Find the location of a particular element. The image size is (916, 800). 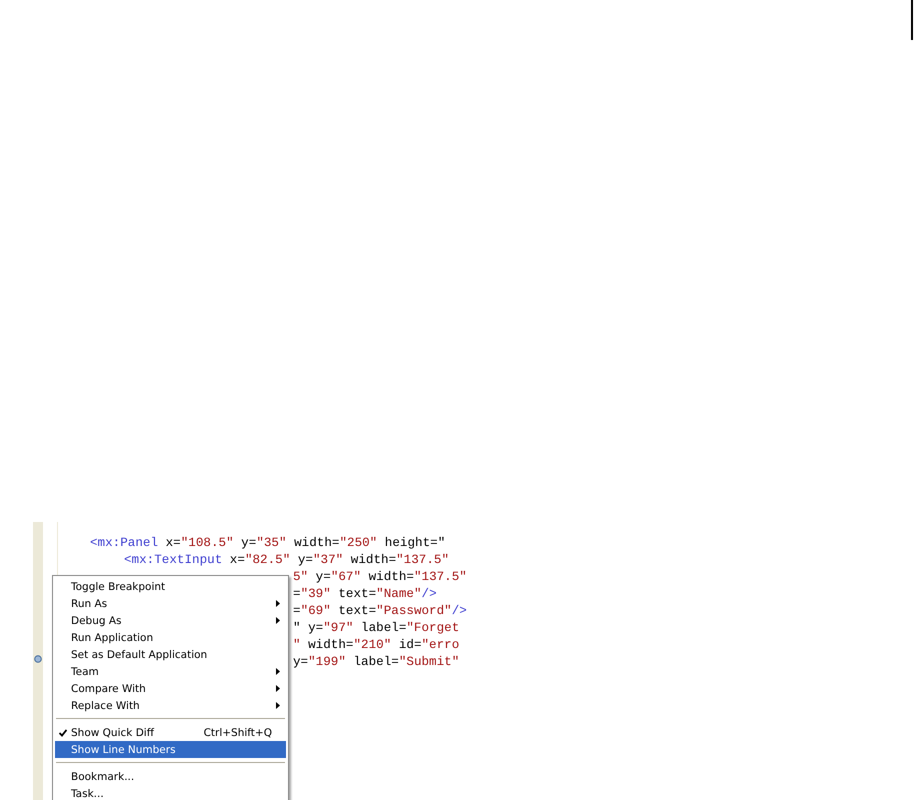

code-line: <mx:TextInput x="82.5" y="37" width="137.5" is located at coordinates (287, 560).